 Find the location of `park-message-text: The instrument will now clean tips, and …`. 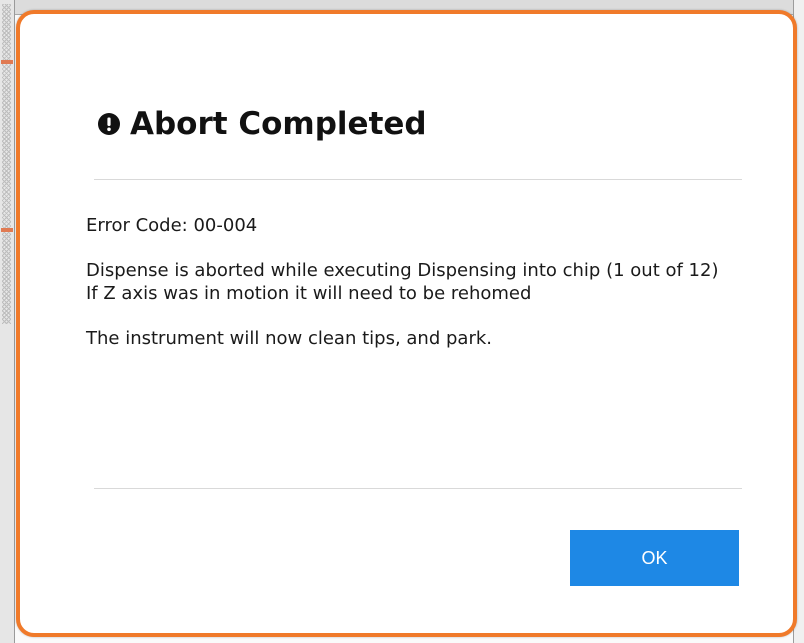

park-message-text: The instrument will now clean tips, and … is located at coordinates (289, 338).